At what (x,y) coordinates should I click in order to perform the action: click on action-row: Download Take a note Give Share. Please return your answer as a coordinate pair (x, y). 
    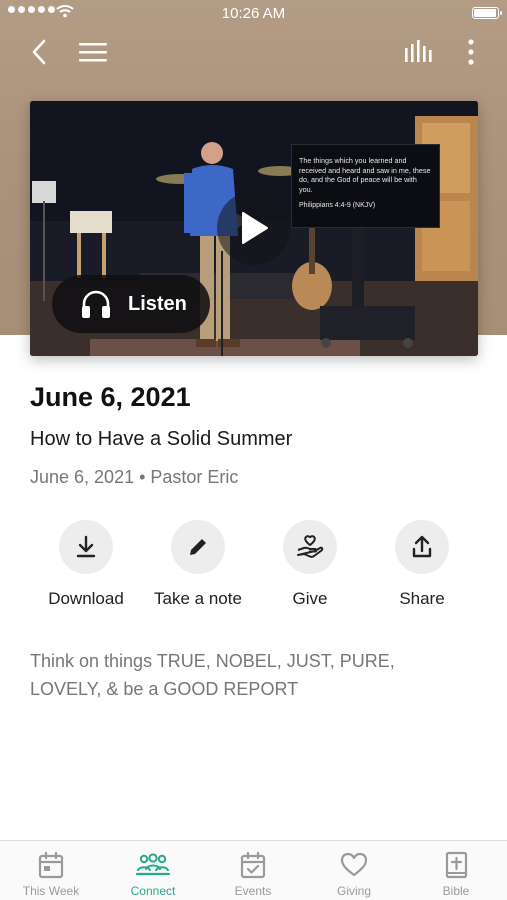
    Looking at the image, I should click on (253, 570).